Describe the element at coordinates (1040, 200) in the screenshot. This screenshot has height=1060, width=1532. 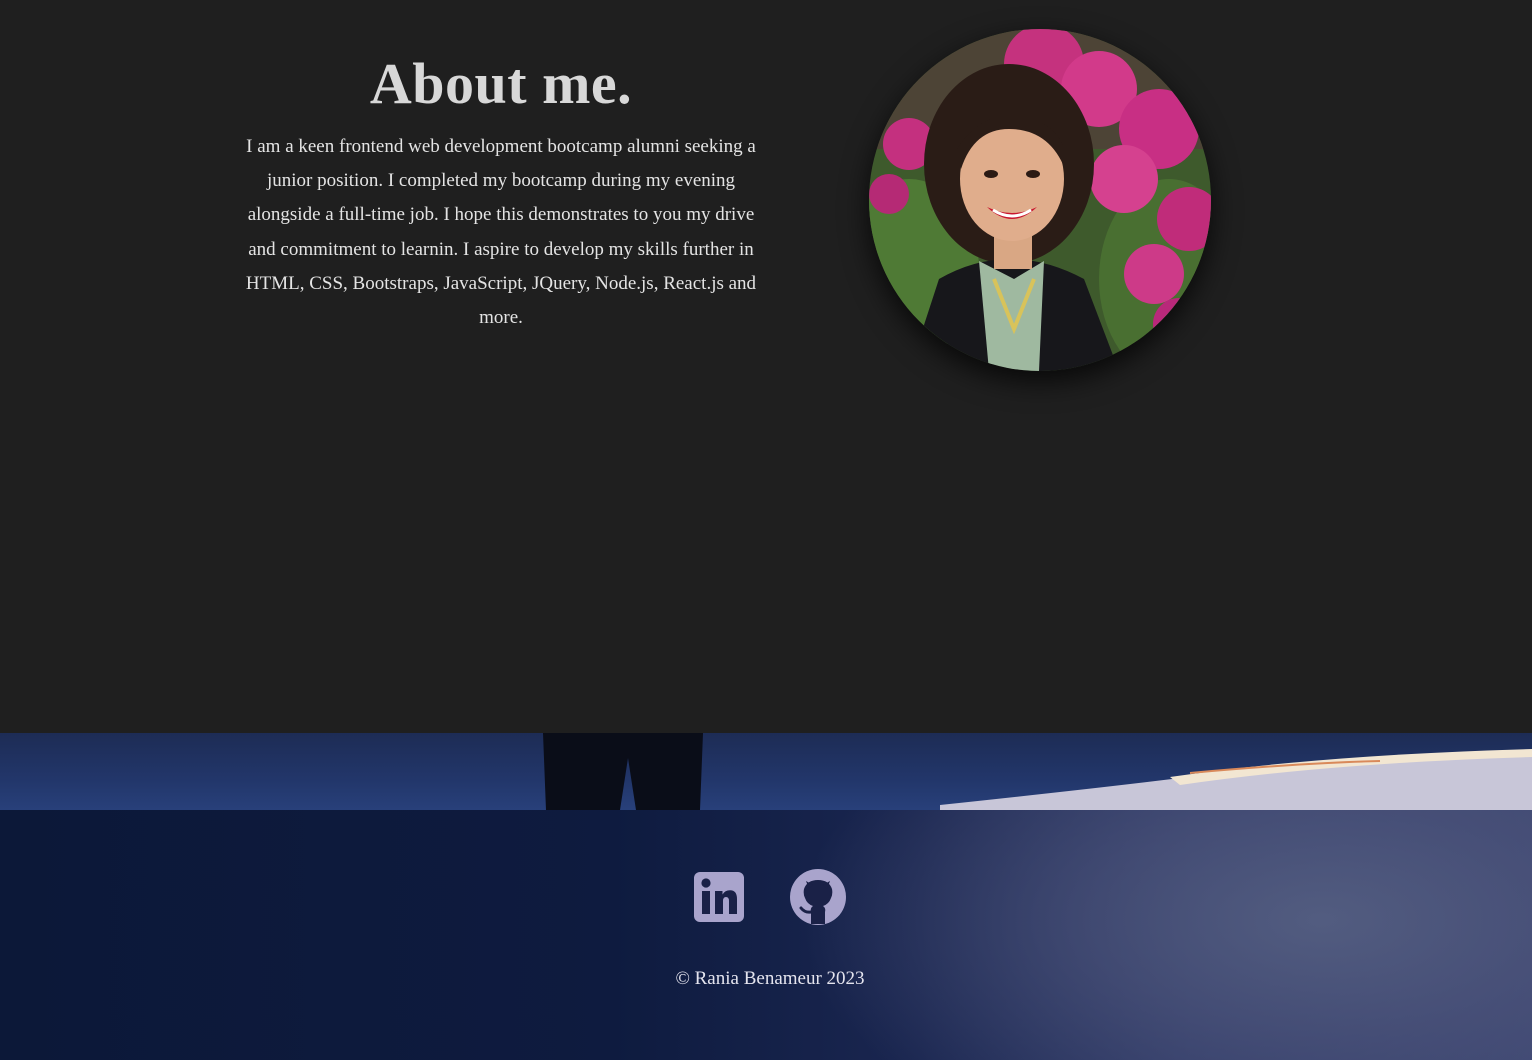
I see `profile-photo` at that location.